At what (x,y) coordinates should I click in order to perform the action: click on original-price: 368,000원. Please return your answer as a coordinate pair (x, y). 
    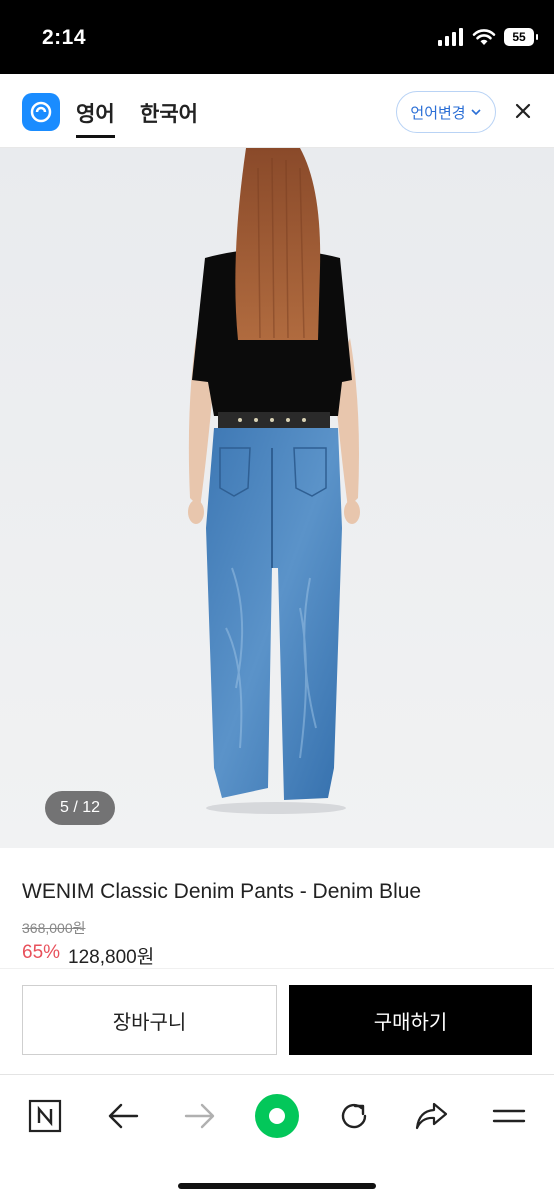
    Looking at the image, I should click on (54, 928).